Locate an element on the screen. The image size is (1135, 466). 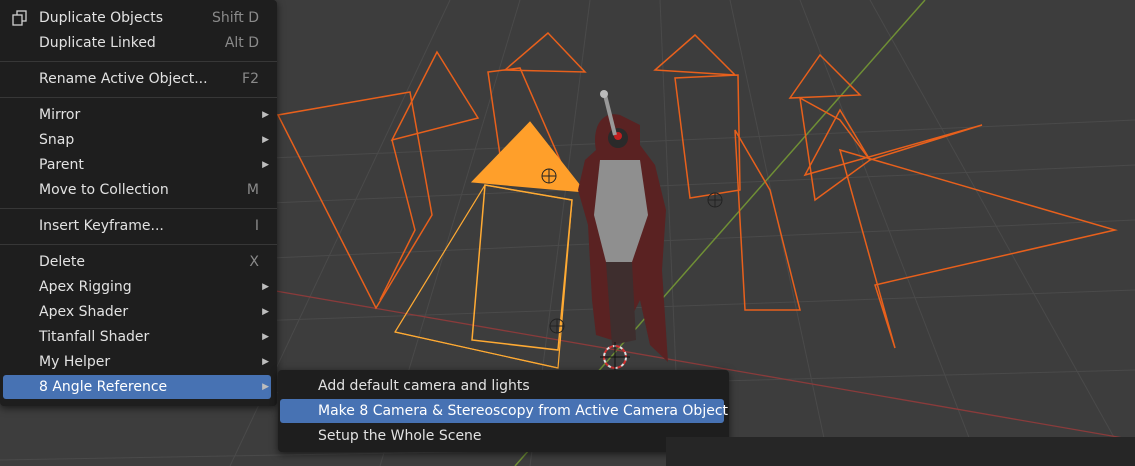
menu-item-label: My Helper is located at coordinates (75, 362).